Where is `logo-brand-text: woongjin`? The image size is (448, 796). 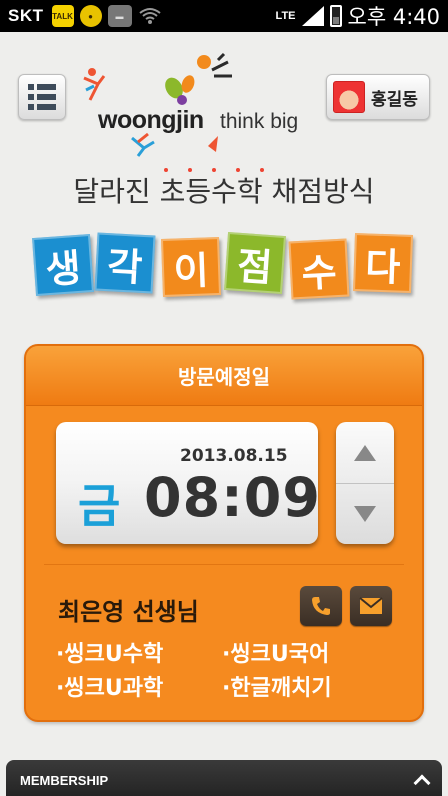
logo-brand-text: woongjin is located at coordinates (151, 120).